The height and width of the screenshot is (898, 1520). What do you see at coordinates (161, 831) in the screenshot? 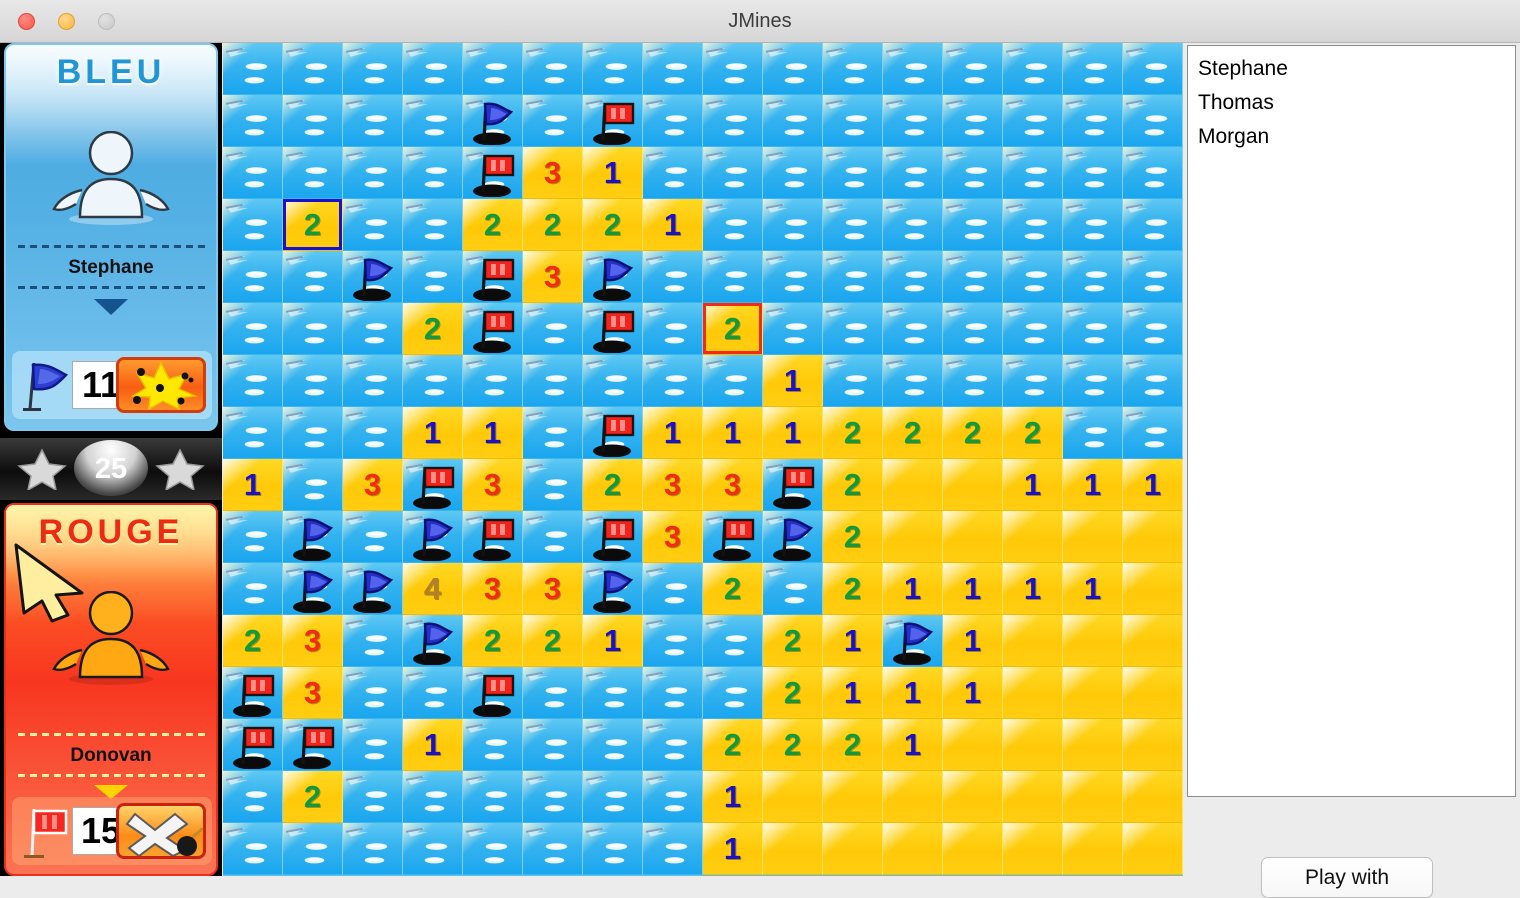
I see `red-cancel-button` at bounding box center [161, 831].